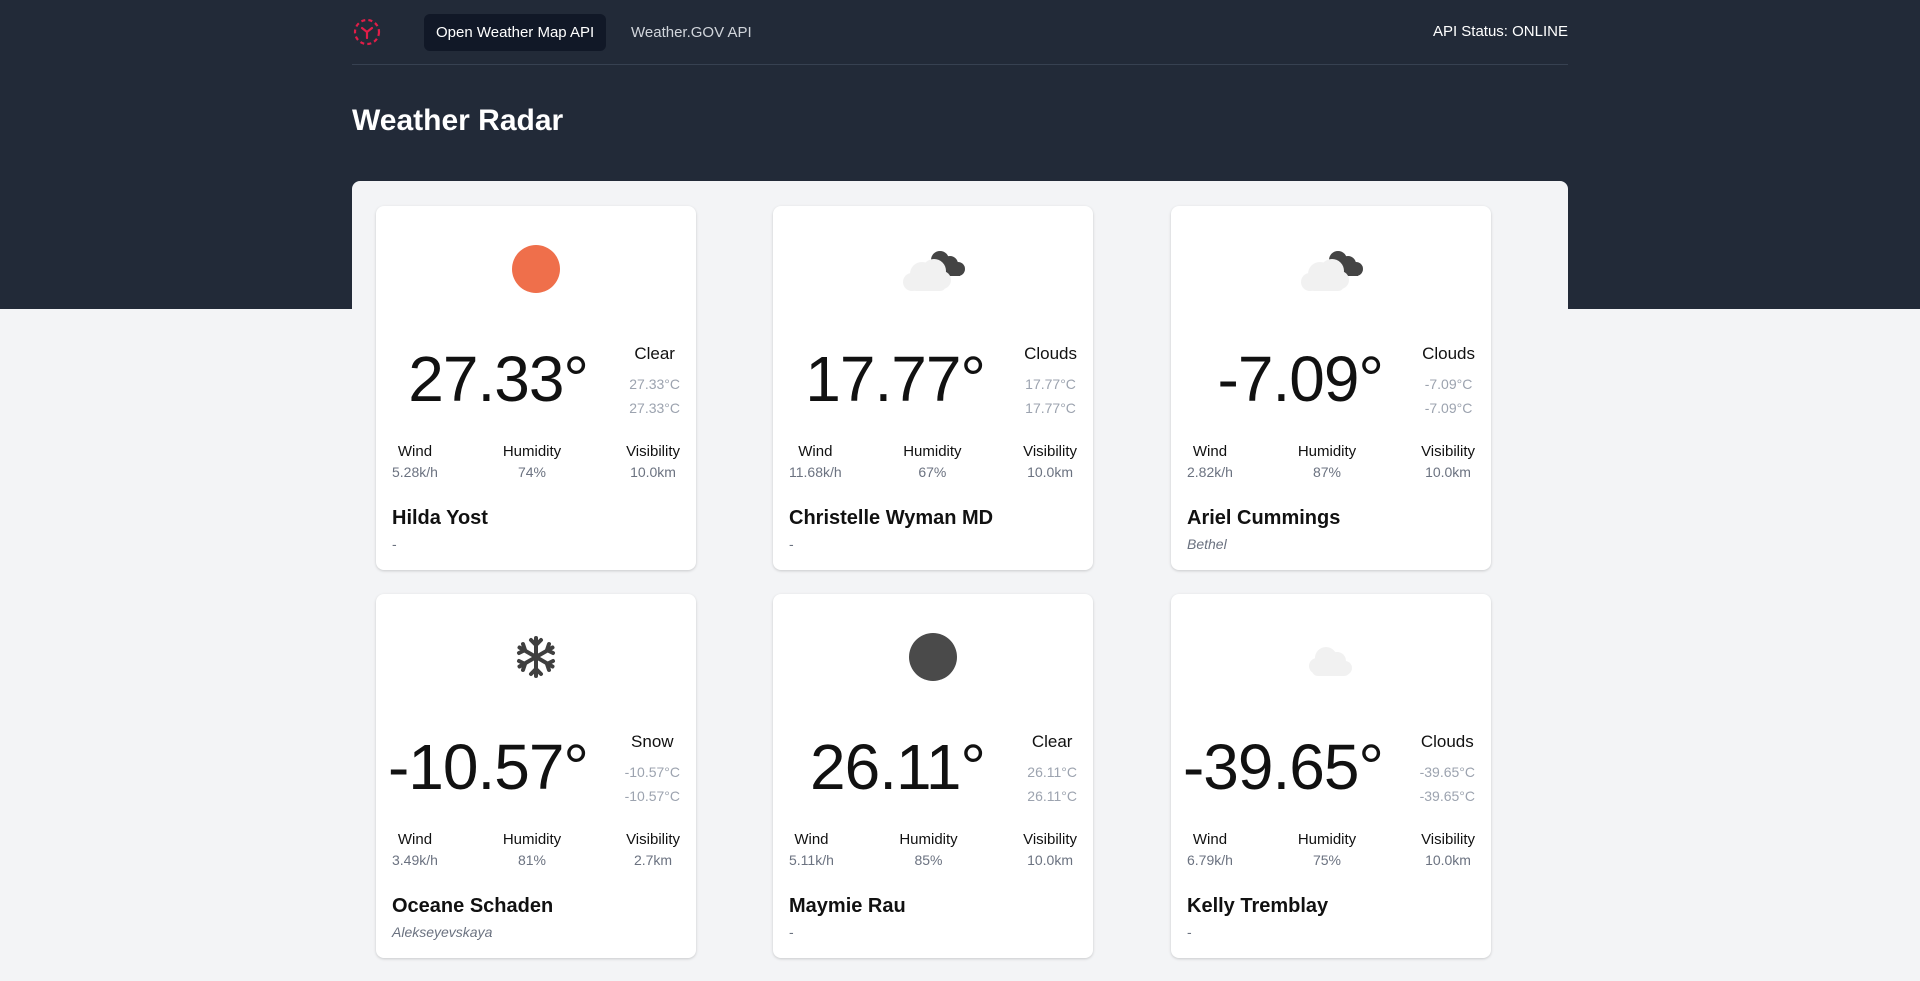 The height and width of the screenshot is (981, 1920). I want to click on condition-label: Snow, so click(652, 741).